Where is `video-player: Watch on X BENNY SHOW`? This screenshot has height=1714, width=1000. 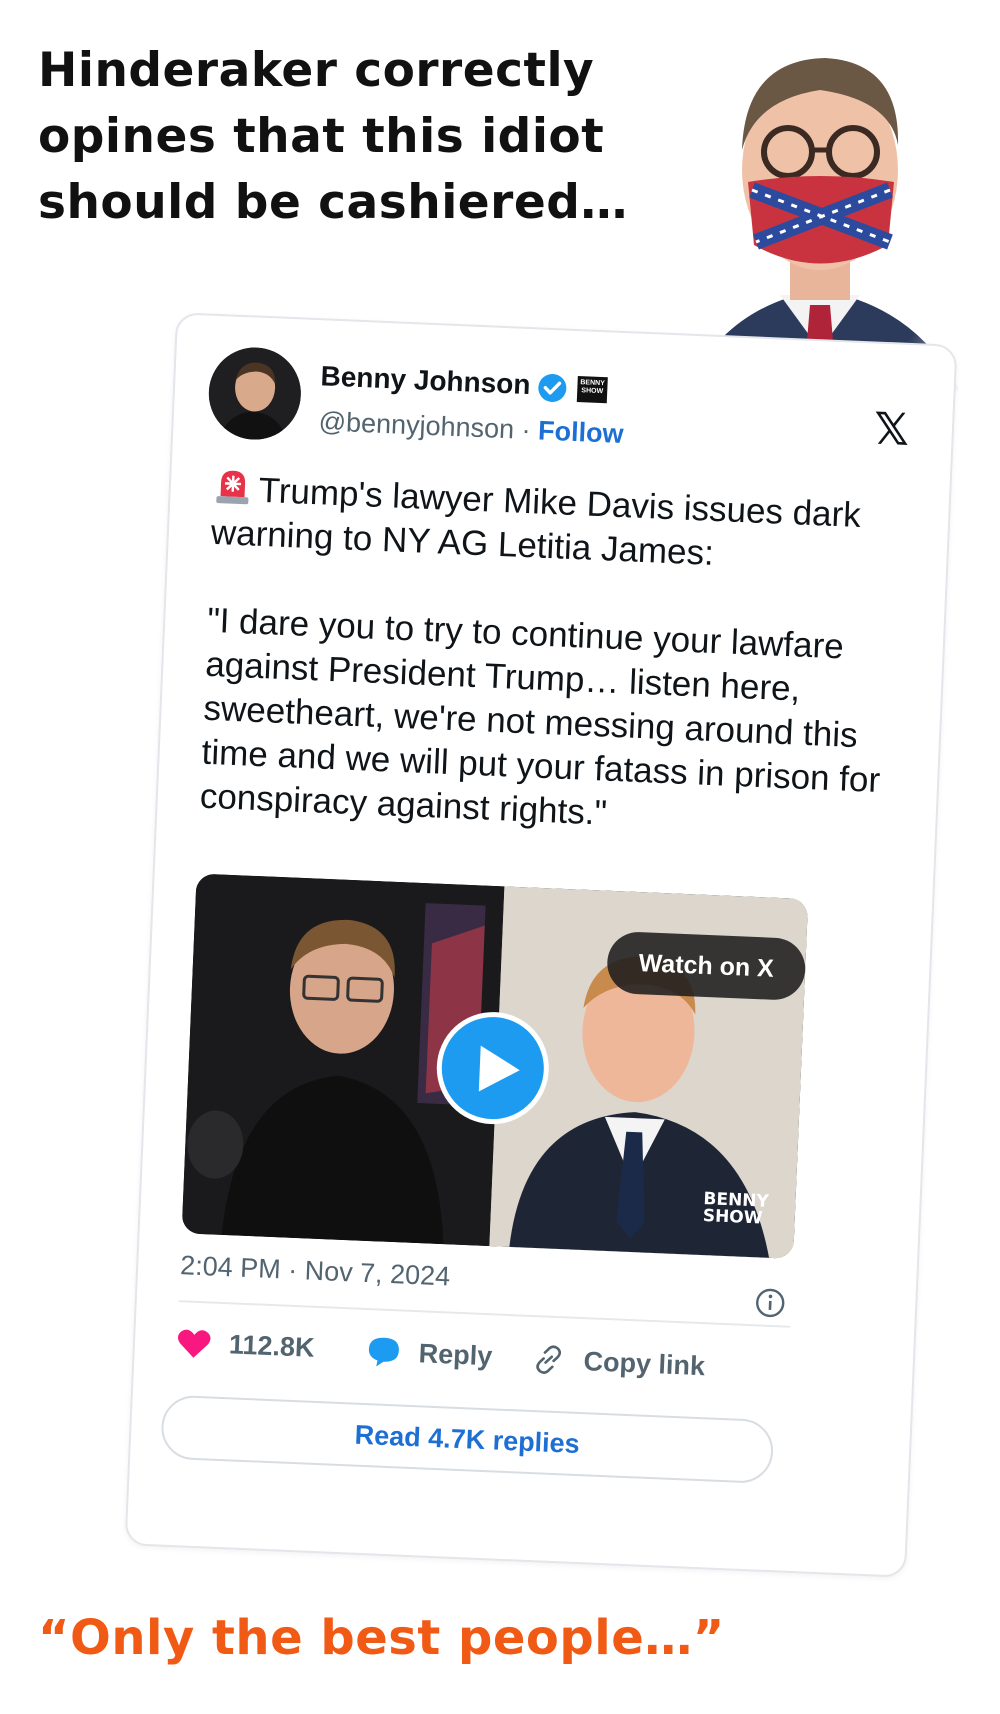
video-player: Watch on X BENNY SHOW is located at coordinates (495, 1066).